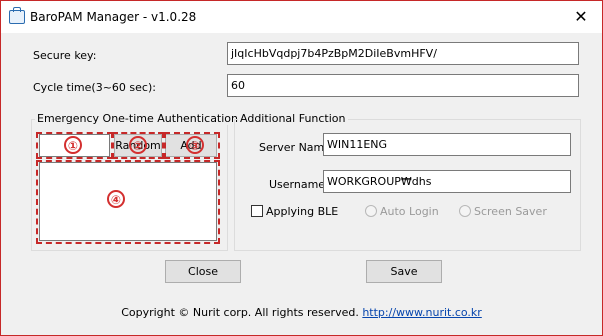  I want to click on close-window-button: ✕, so click(581, 17).